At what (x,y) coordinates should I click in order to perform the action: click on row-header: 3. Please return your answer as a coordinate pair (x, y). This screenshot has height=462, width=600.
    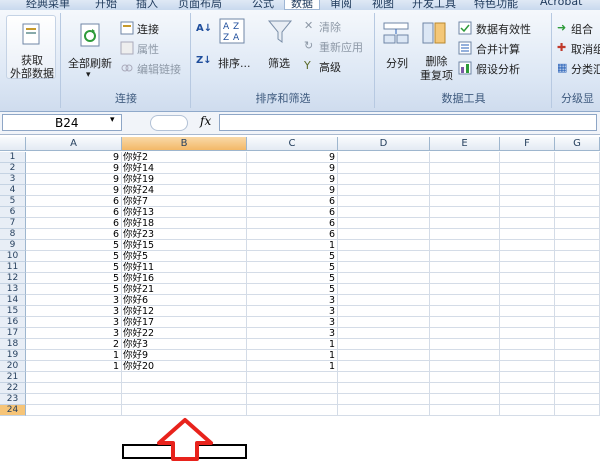
    Looking at the image, I should click on (13, 179).